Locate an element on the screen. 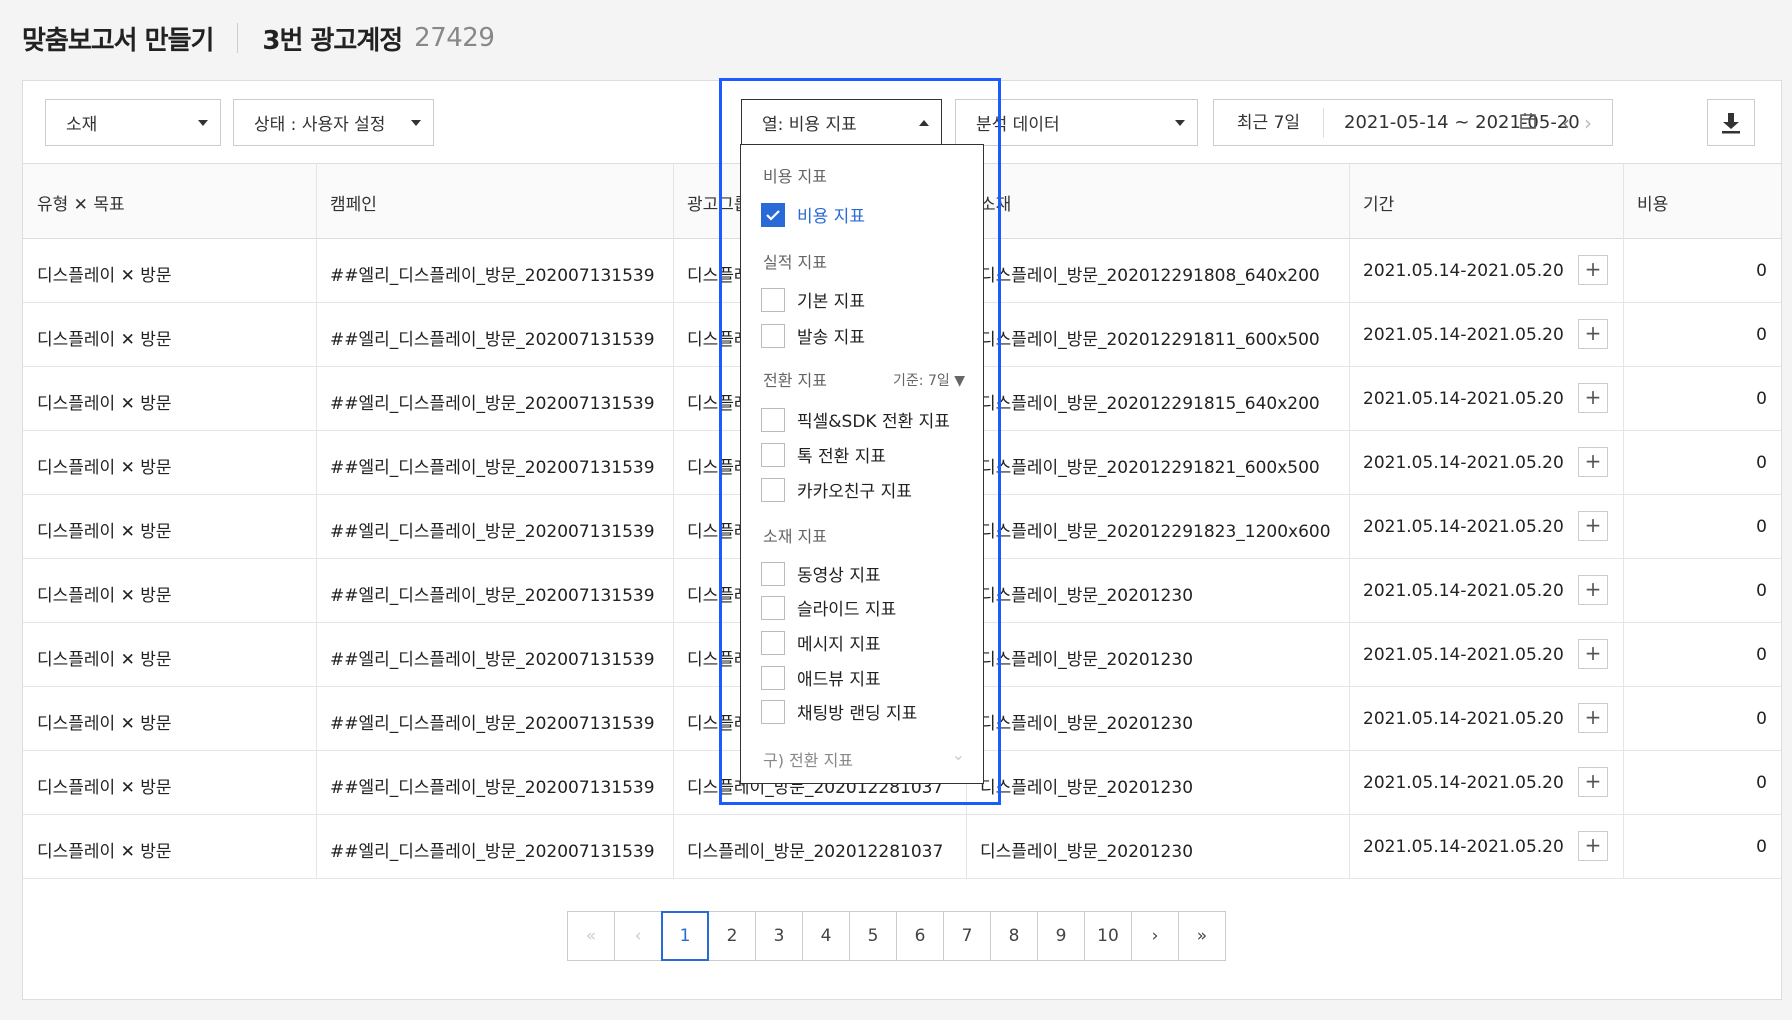 This screenshot has width=1792, height=1020. checkbox-slide: 슬라이드 지표 is located at coordinates (828, 607).